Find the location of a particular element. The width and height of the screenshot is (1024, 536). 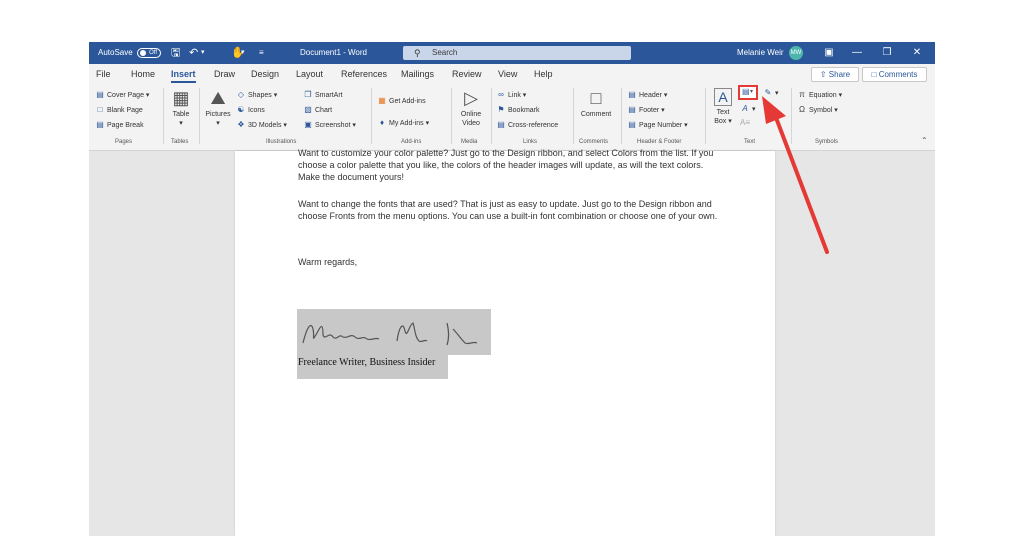

header-button: ▤ Header ▾ is located at coordinates (647, 95).